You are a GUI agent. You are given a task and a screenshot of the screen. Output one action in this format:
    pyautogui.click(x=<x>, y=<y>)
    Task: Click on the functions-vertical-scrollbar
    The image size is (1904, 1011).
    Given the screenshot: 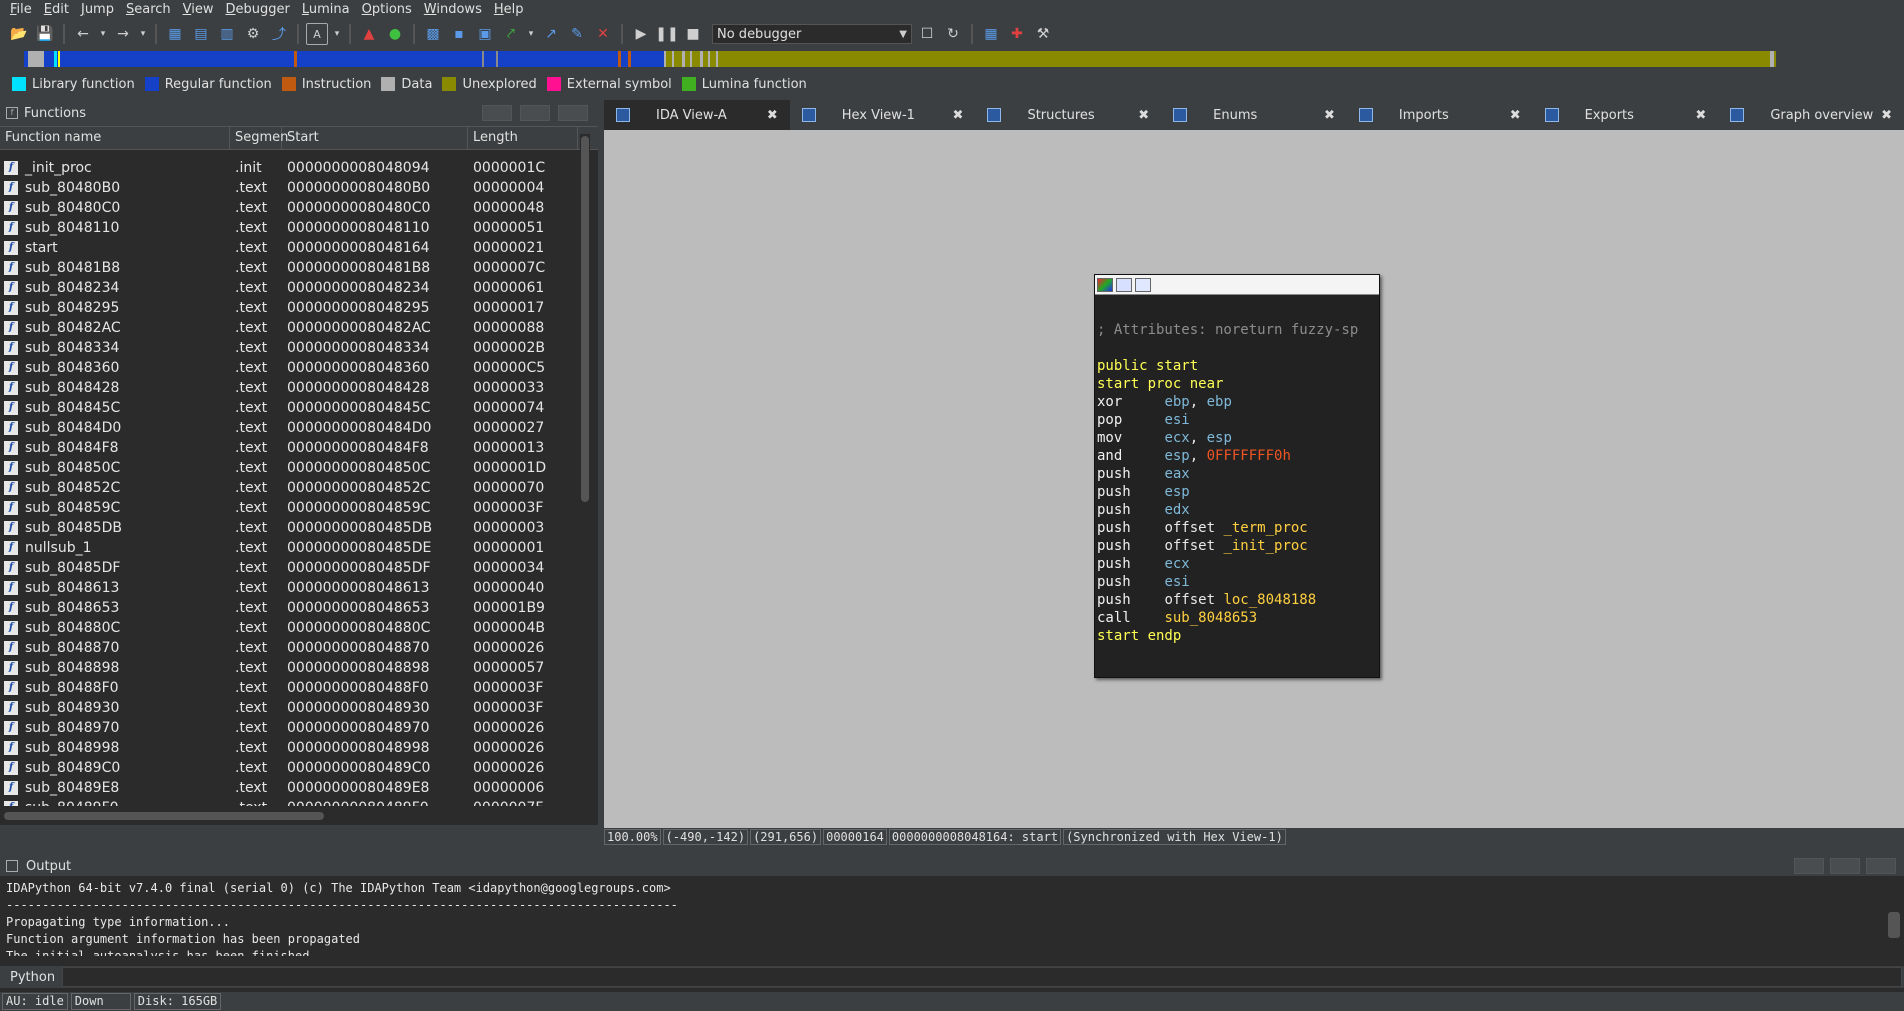 What is the action you would take?
    pyautogui.click(x=585, y=470)
    